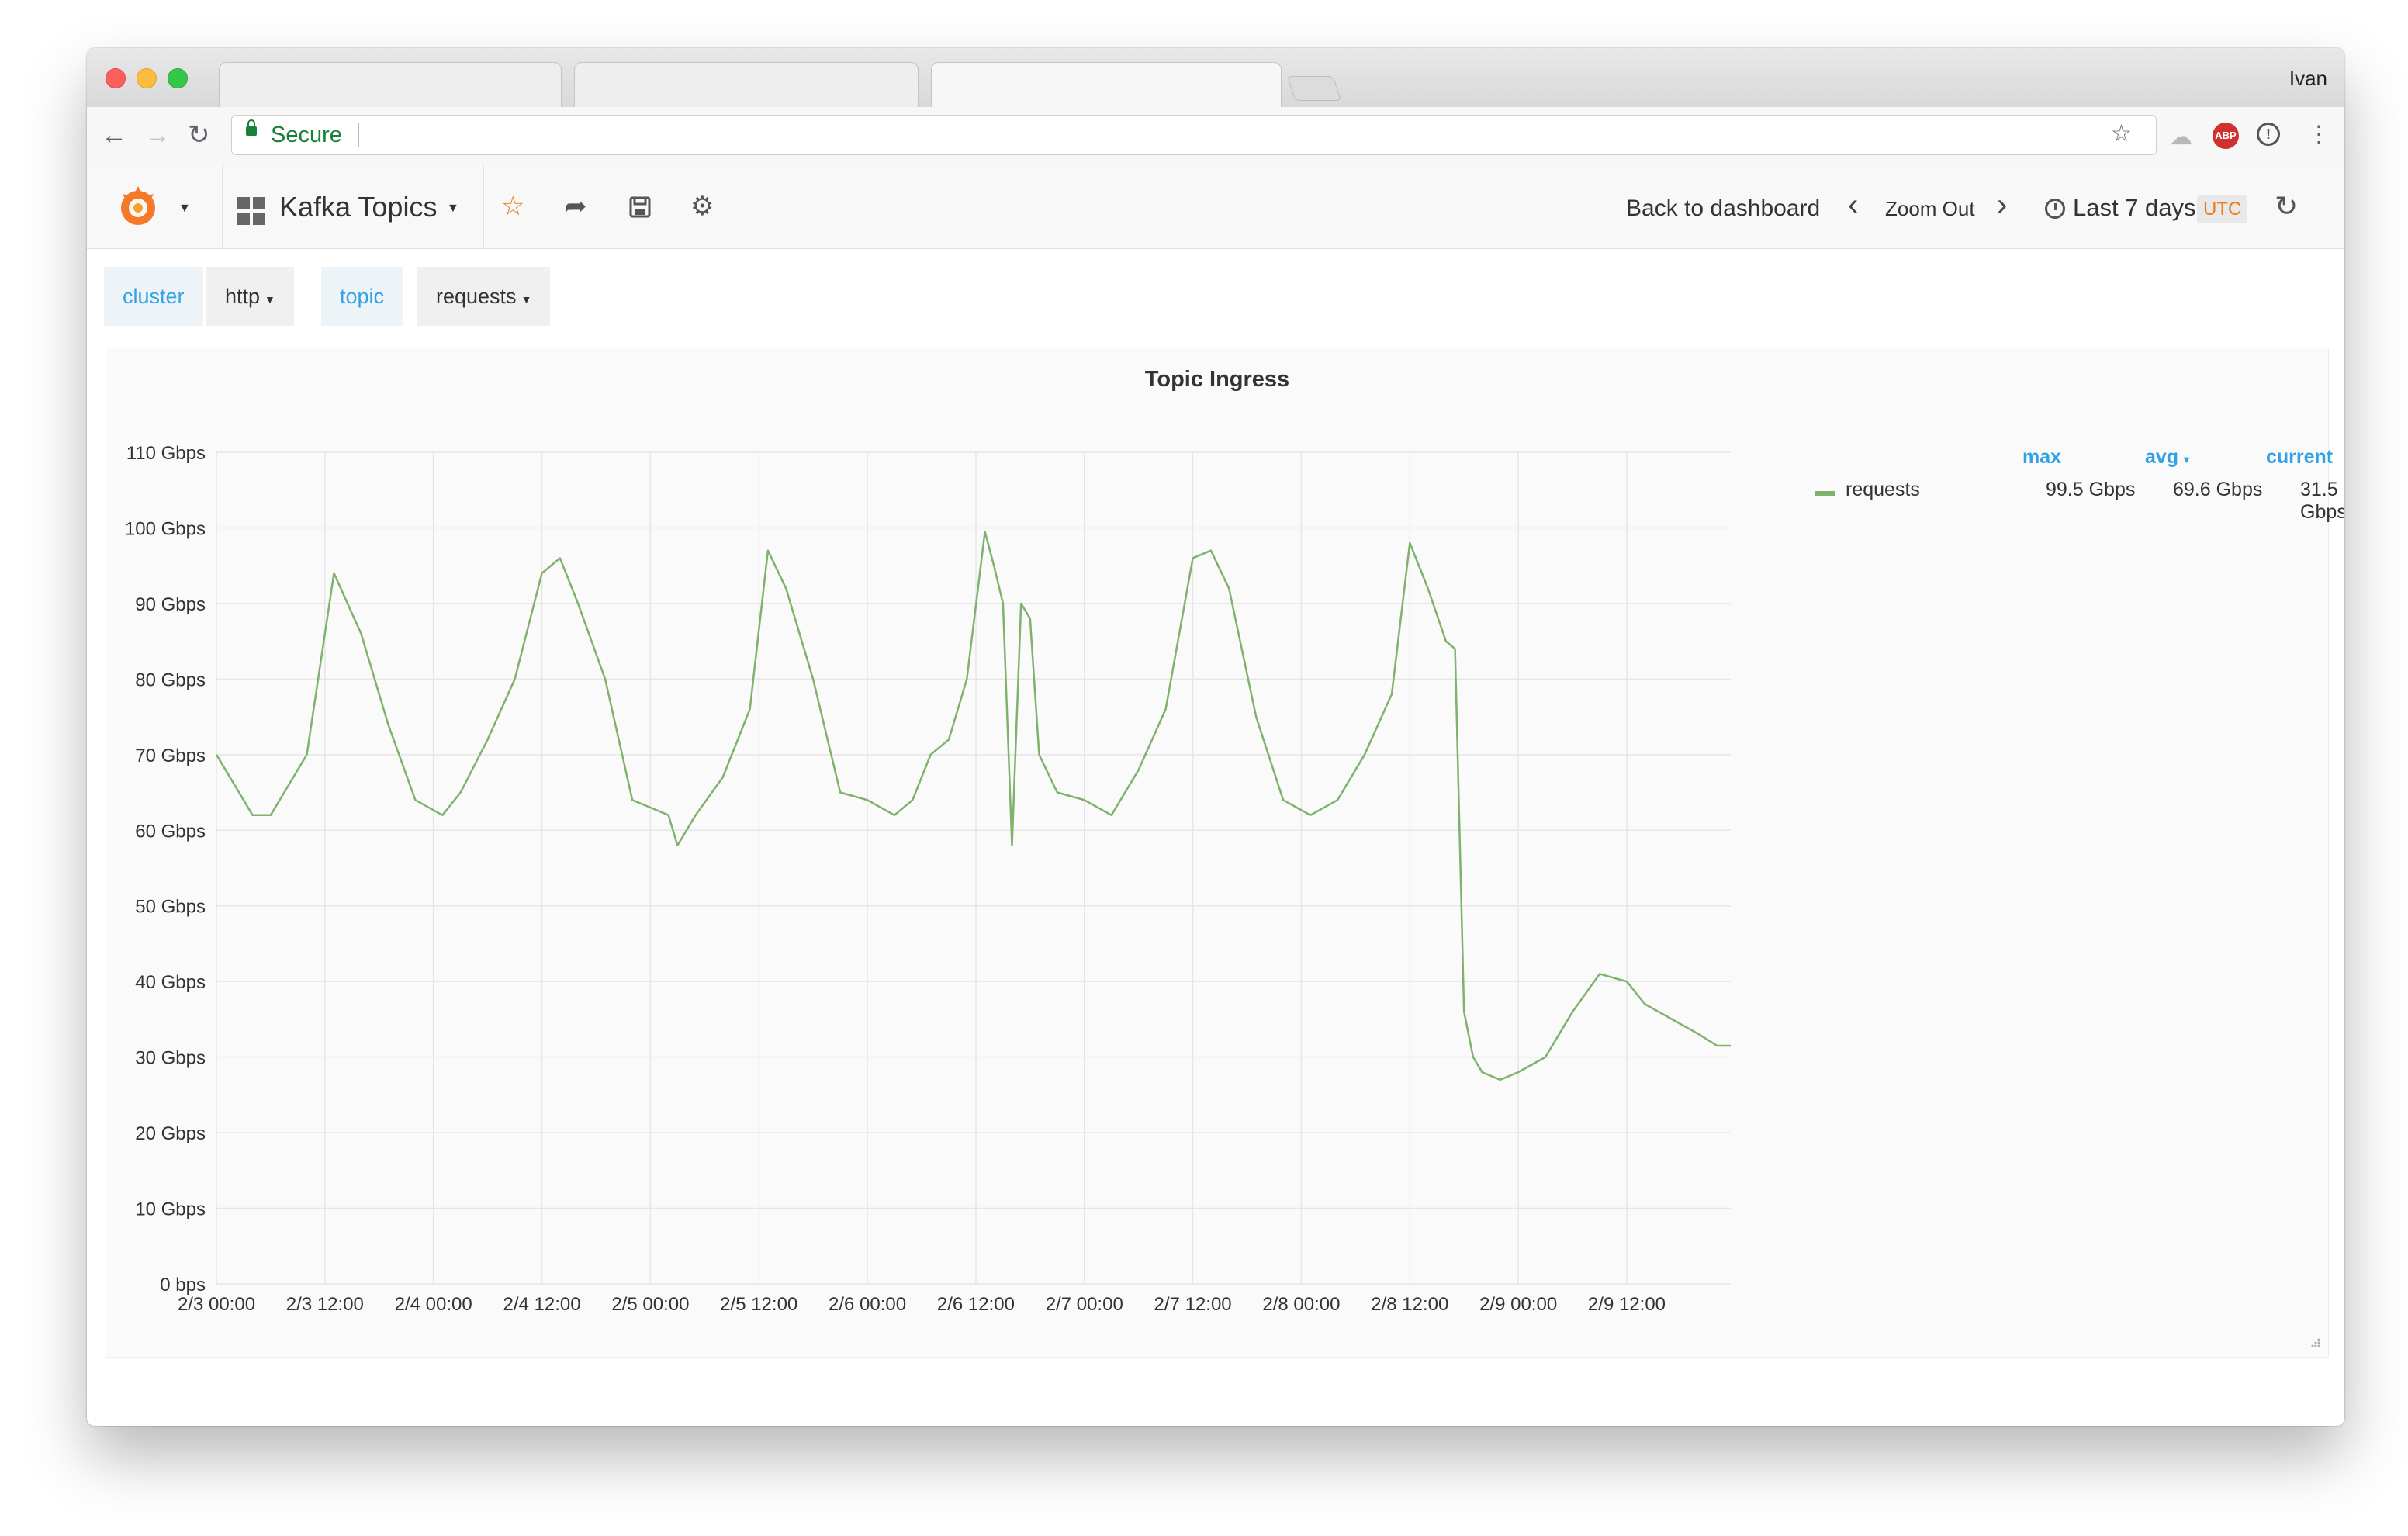 This screenshot has width=2408, height=1536. Describe the element at coordinates (2162, 457) in the screenshot. I see `legend-column-avg-label: avg` at that location.